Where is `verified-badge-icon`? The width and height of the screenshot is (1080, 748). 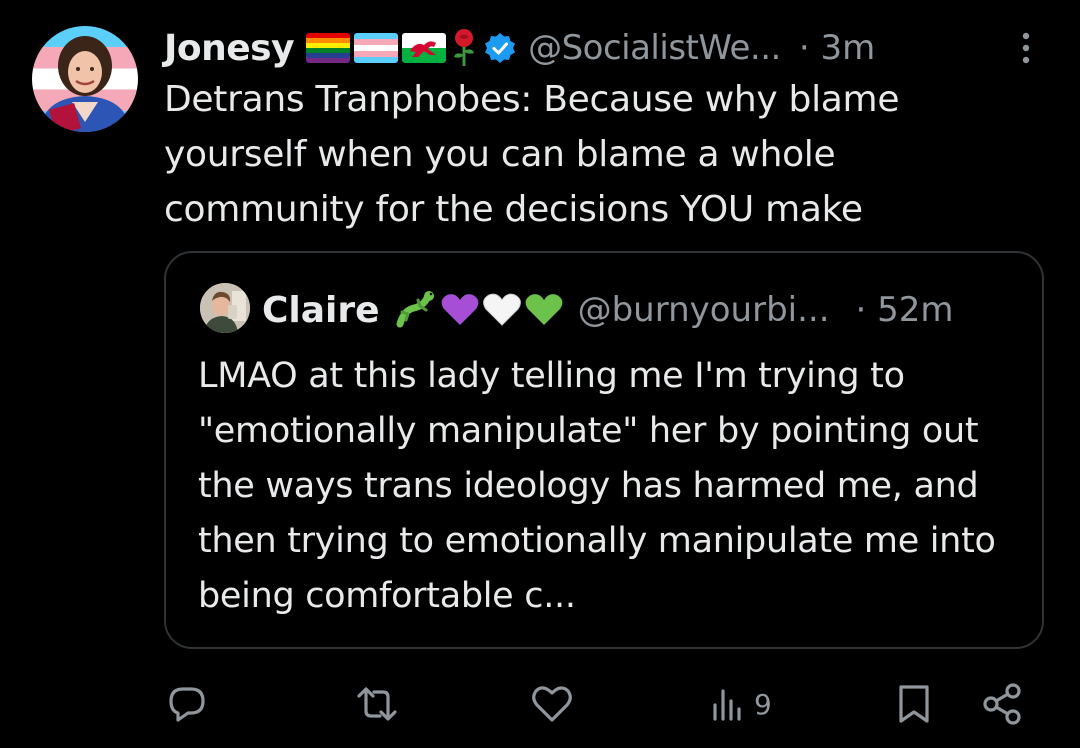
verified-badge-icon is located at coordinates (500, 48).